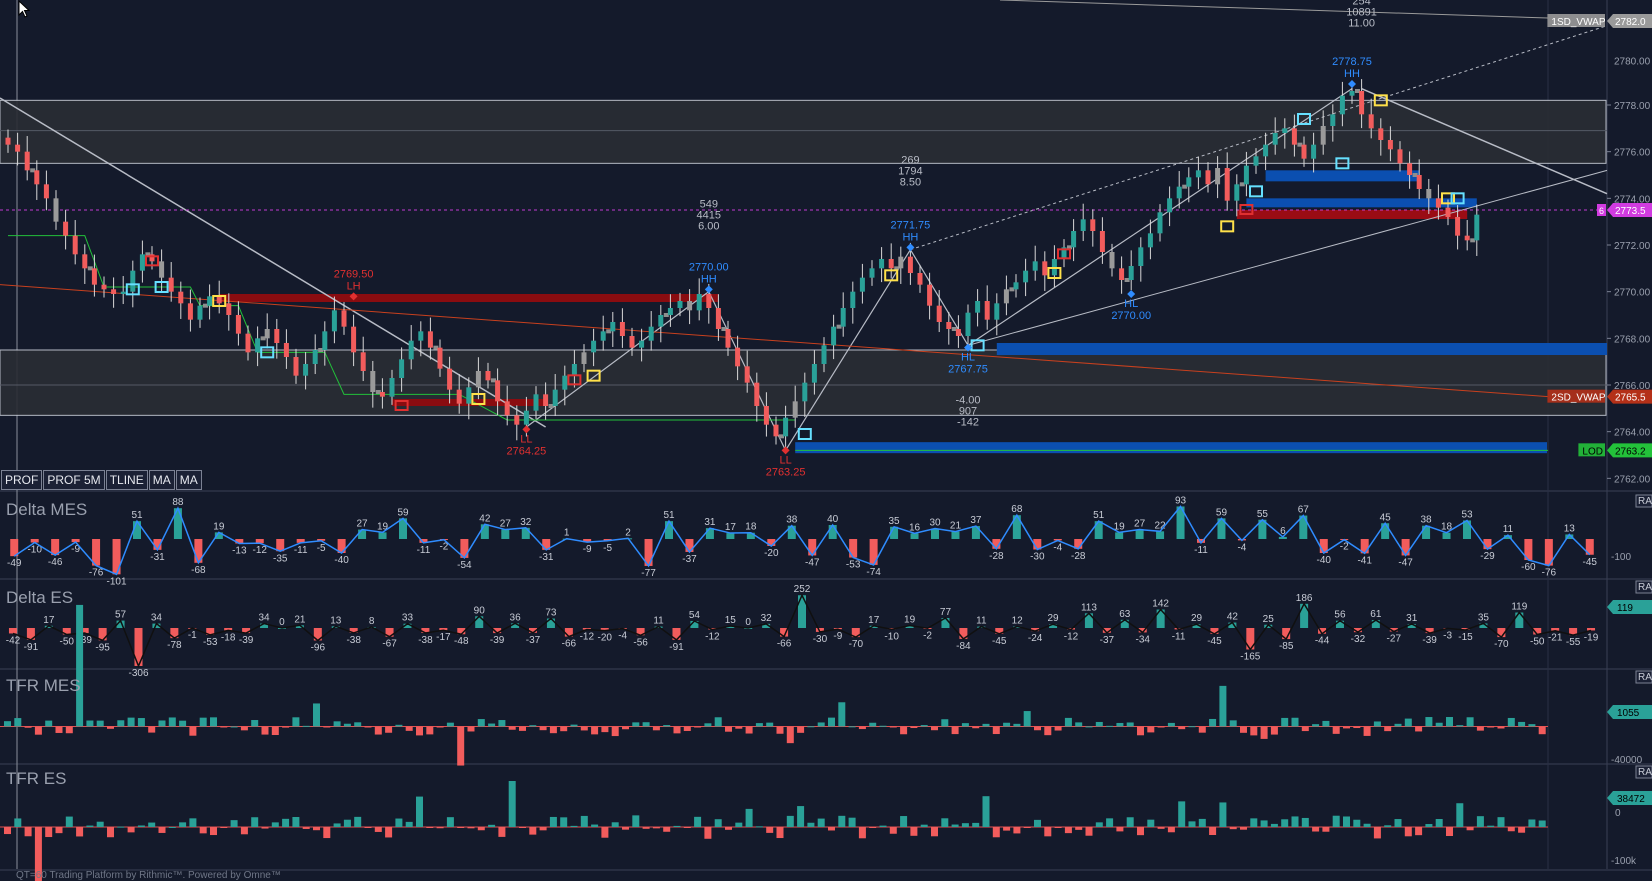 Image resolution: width=1652 pixels, height=881 pixels. Describe the element at coordinates (117, 581) in the screenshot. I see `delta-value-label: -101` at that location.